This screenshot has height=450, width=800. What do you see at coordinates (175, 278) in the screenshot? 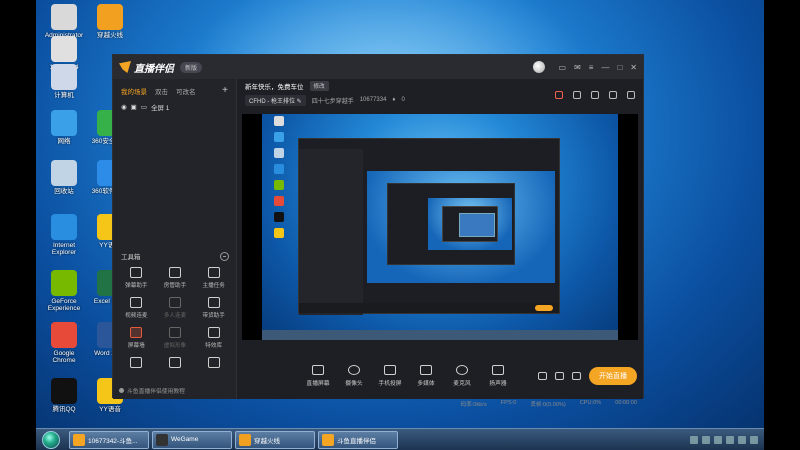
I see `toolbox-item: 房管助手` at bounding box center [175, 278].